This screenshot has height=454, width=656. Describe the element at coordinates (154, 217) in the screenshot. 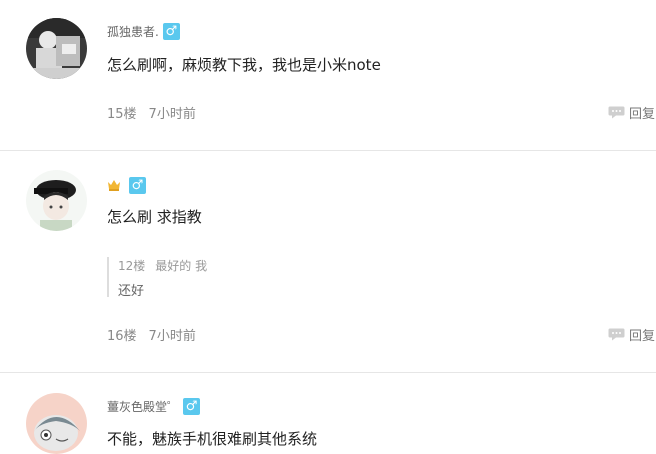

I see `comment-text: 怎么刷 求指教` at that location.